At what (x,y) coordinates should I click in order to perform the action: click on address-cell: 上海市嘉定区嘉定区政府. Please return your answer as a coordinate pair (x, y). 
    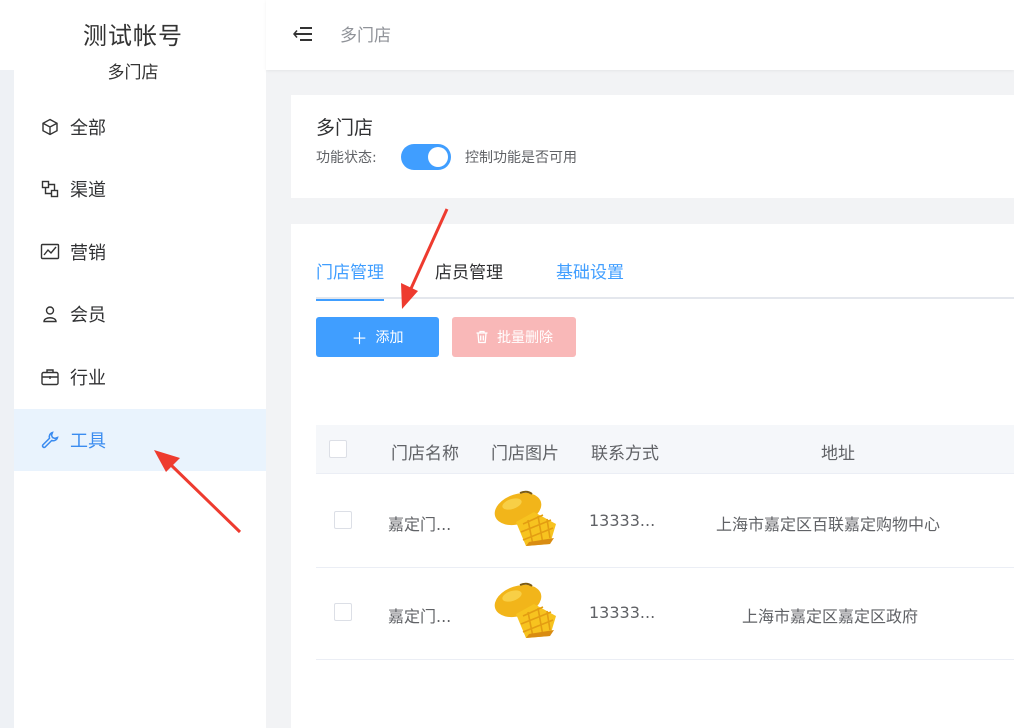
    Looking at the image, I should click on (830, 616).